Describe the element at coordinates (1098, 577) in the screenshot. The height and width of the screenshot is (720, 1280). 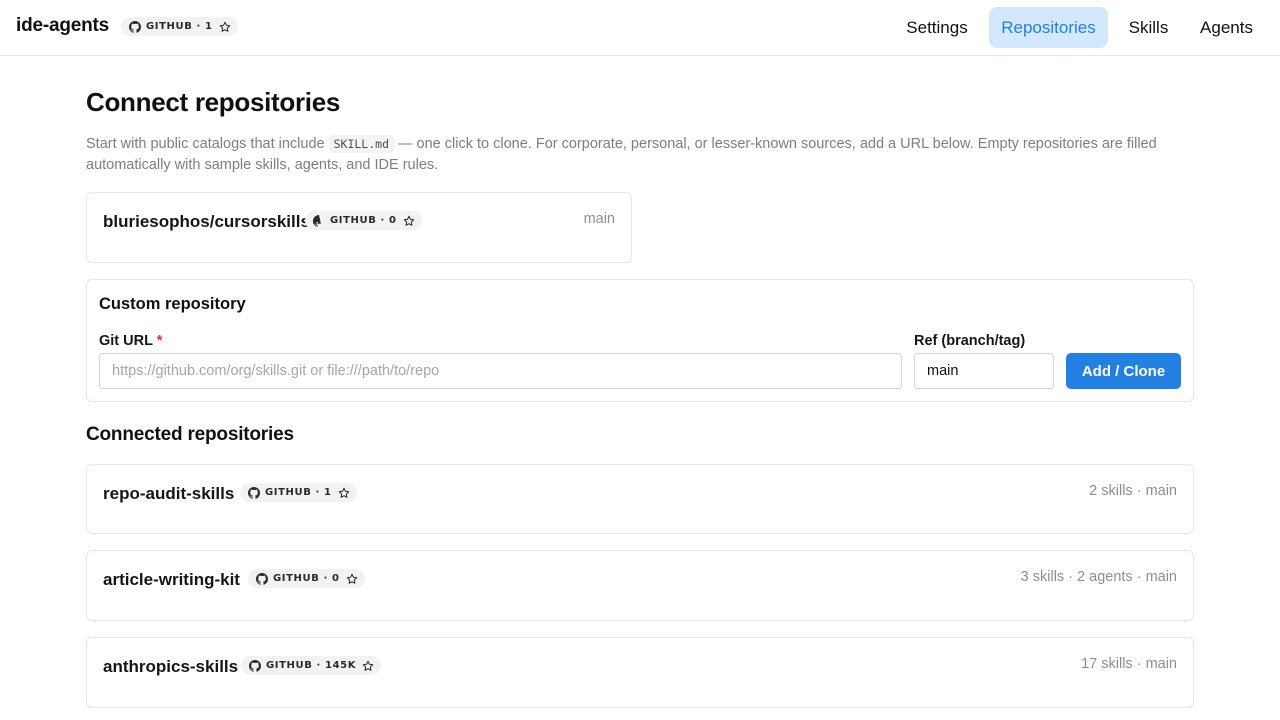
I see `repo-meta: 3 skills · 2 agents · main` at that location.